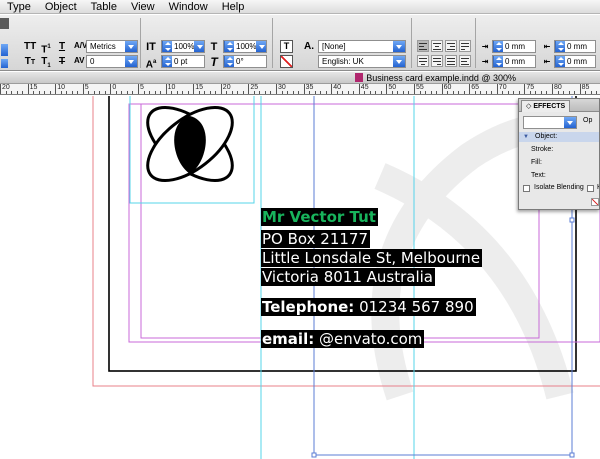  What do you see at coordinates (575, 46) in the screenshot?
I see `right-indent-field: 0 mm` at bounding box center [575, 46].